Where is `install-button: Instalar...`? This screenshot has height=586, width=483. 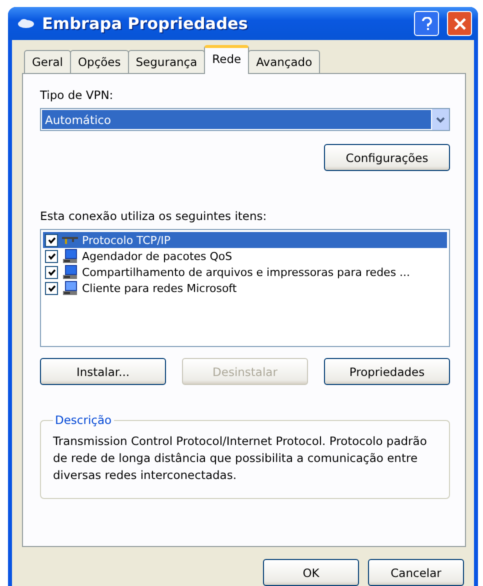
install-button: Instalar... is located at coordinates (103, 371).